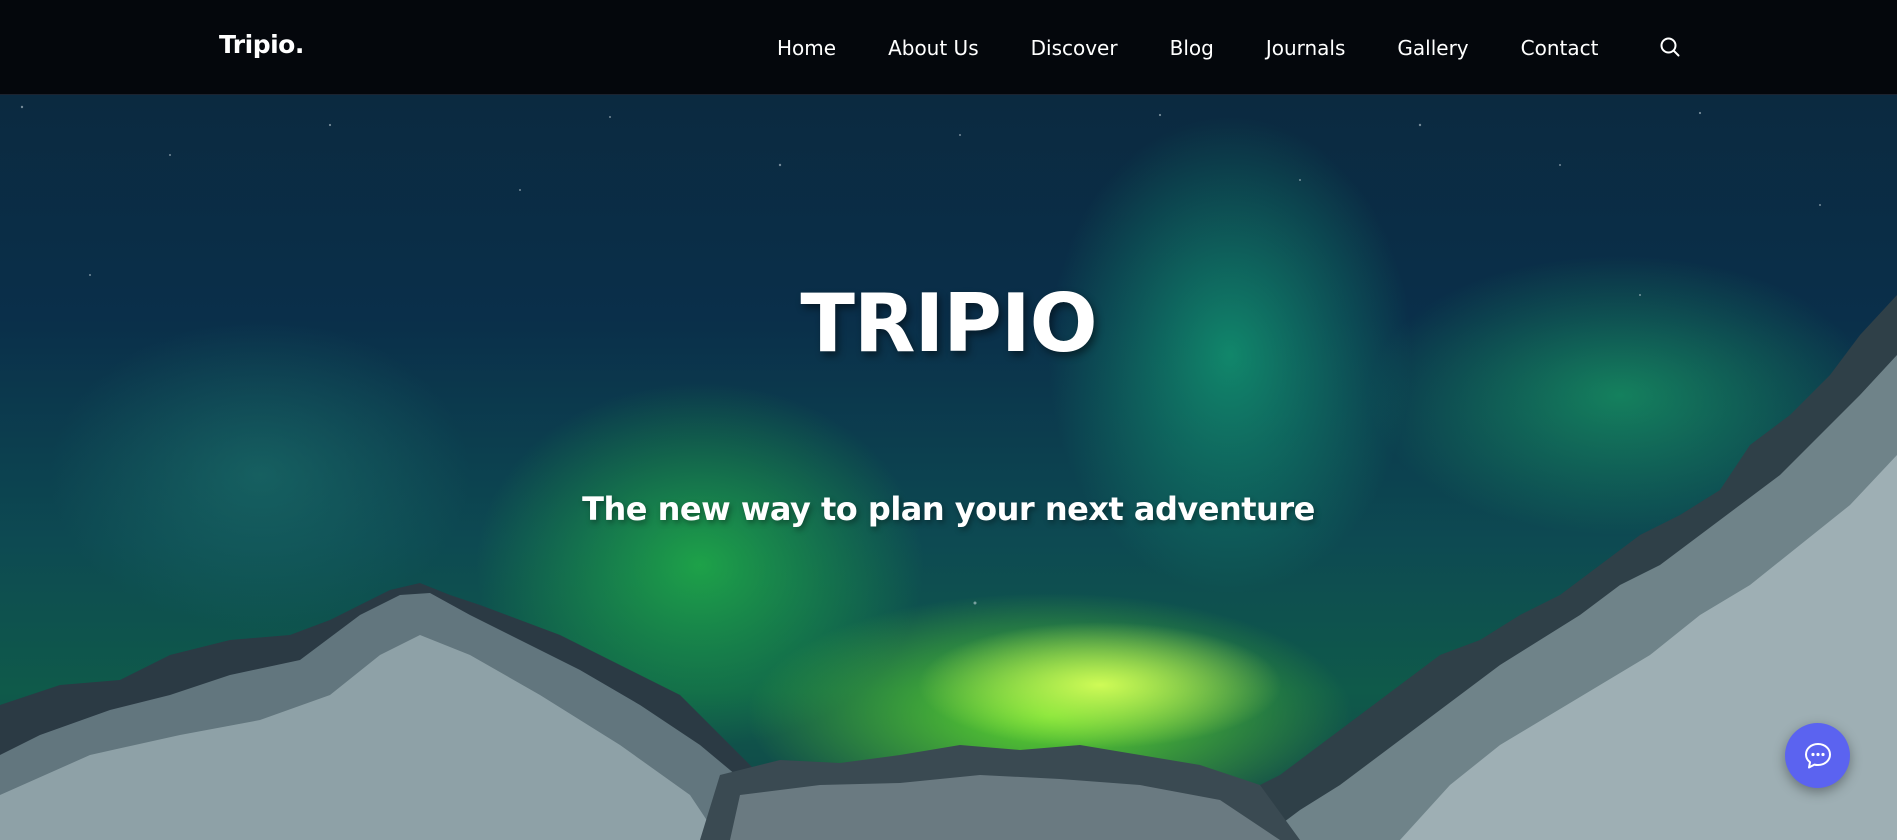 The height and width of the screenshot is (840, 1897). Describe the element at coordinates (948, 509) in the screenshot. I see `hero-tagline: The new way to plan your next adventure` at that location.